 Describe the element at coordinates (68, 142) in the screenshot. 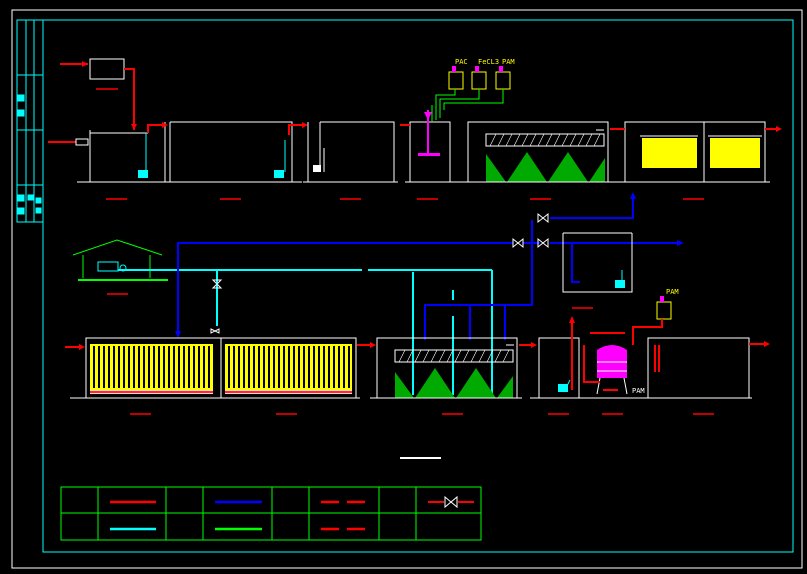

I see `second-inlet-pipe` at that location.